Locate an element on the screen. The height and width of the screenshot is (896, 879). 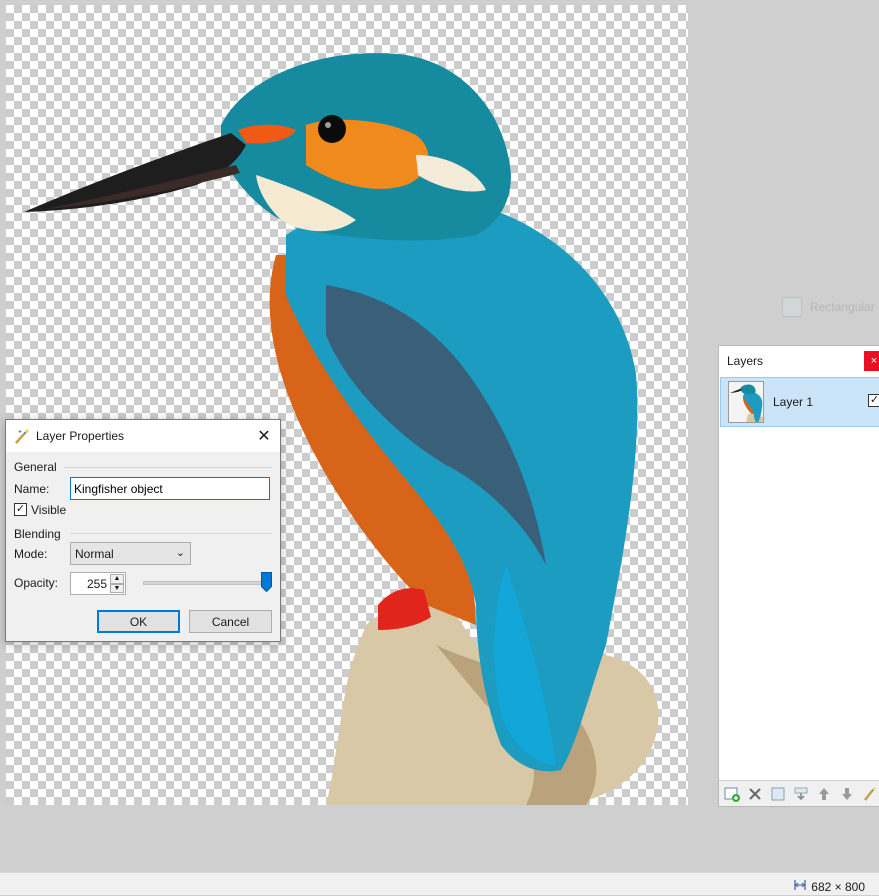
add-layer-icon is located at coordinates (732, 794).